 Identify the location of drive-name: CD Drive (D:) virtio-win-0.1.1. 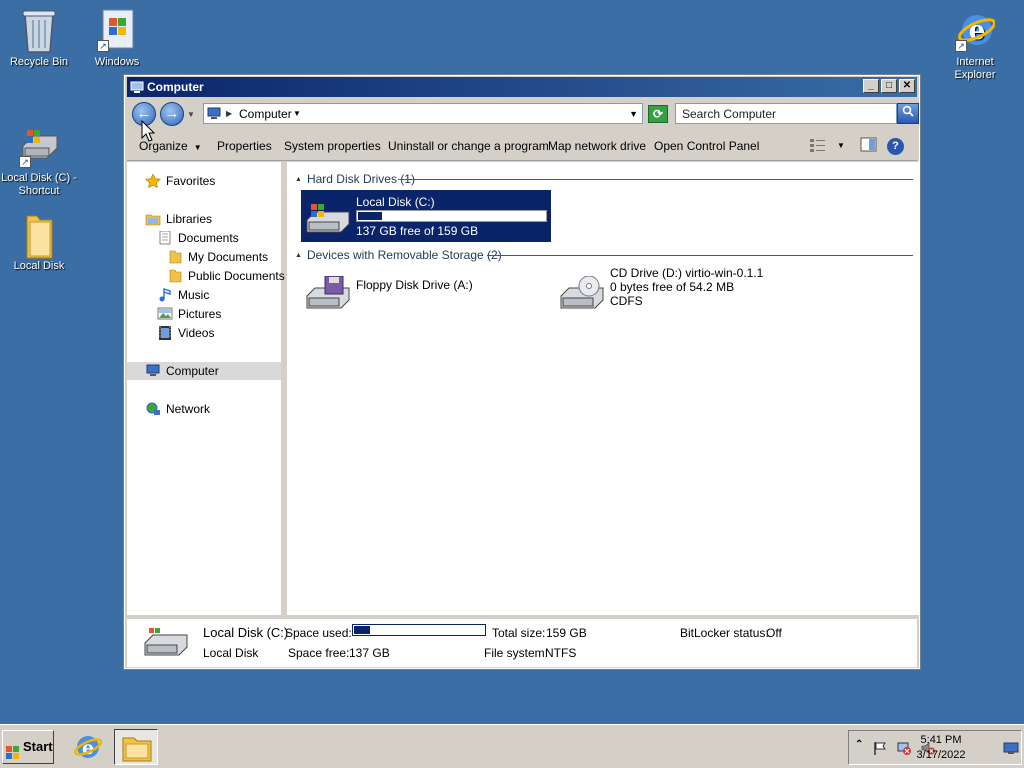
(687, 273).